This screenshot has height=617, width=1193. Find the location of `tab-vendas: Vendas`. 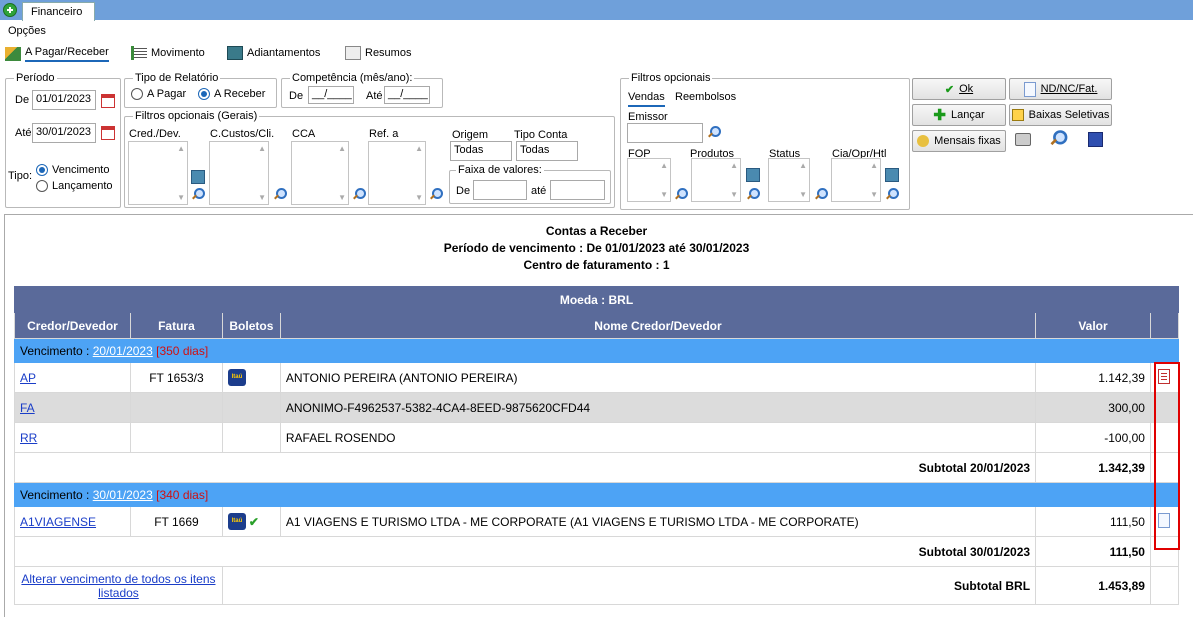

tab-vendas: Vendas is located at coordinates (646, 99).